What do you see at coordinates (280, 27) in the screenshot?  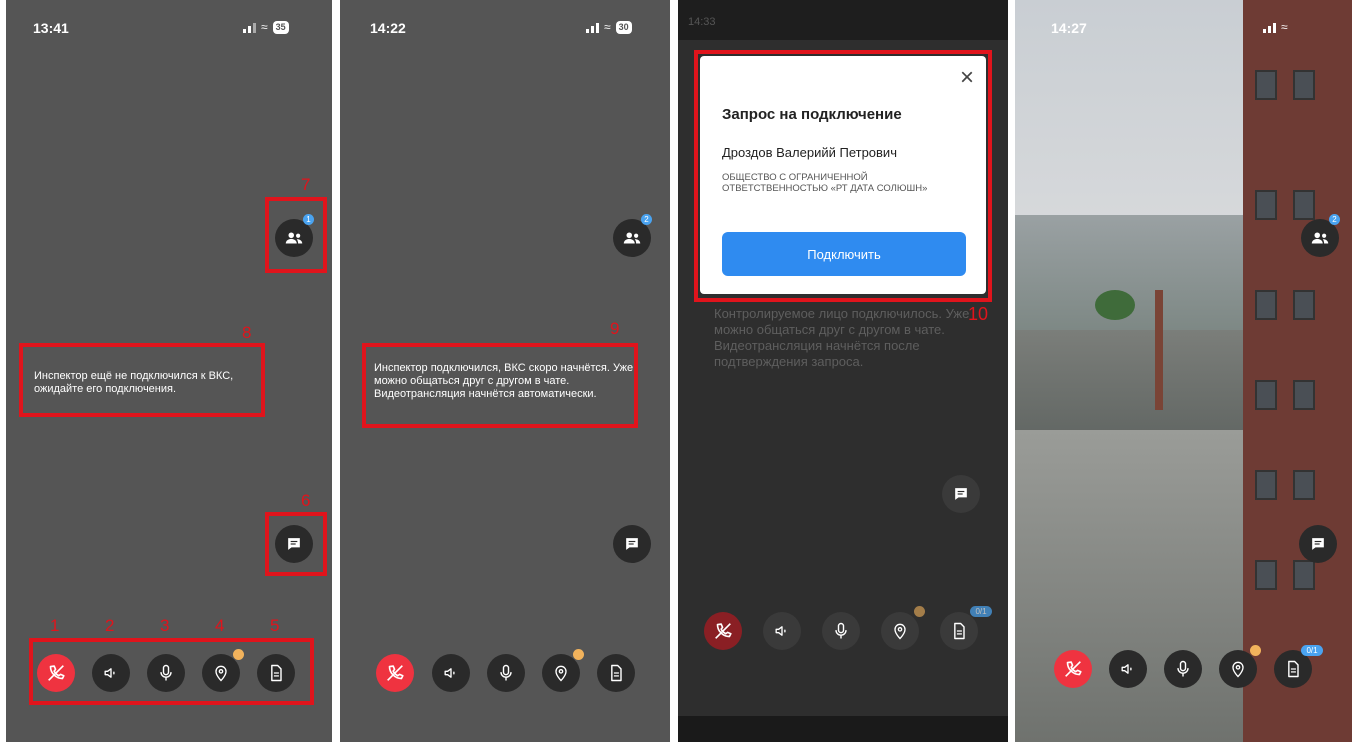 I see `battery-icon: 35` at bounding box center [280, 27].